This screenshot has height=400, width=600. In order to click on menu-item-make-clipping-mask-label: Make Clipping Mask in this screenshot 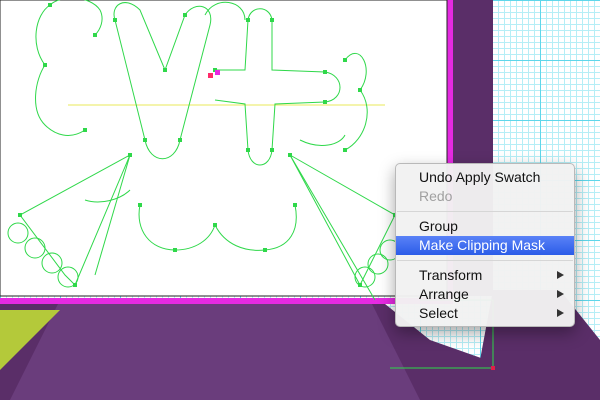, I will do `click(482, 245)`.